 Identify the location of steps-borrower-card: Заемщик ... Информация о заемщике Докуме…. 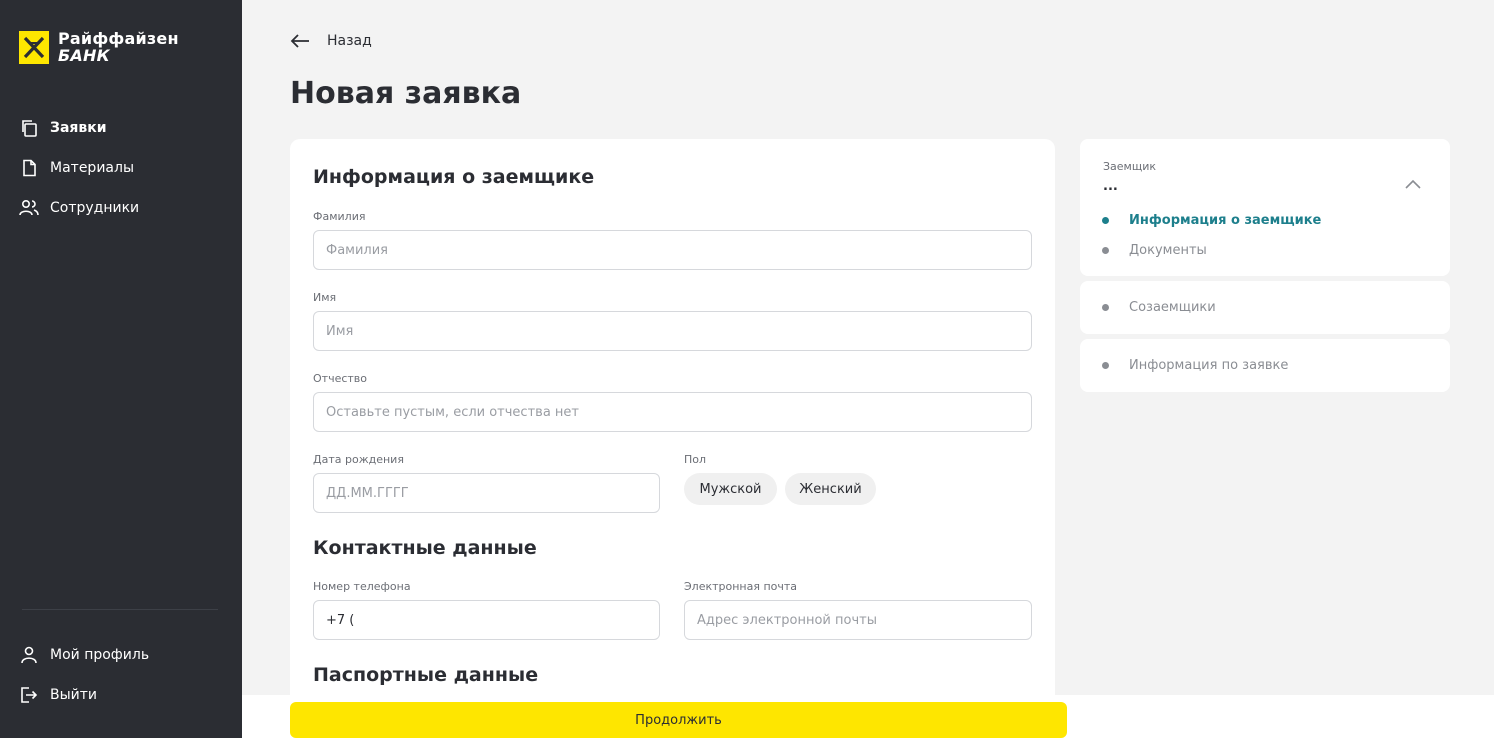
(1265, 207).